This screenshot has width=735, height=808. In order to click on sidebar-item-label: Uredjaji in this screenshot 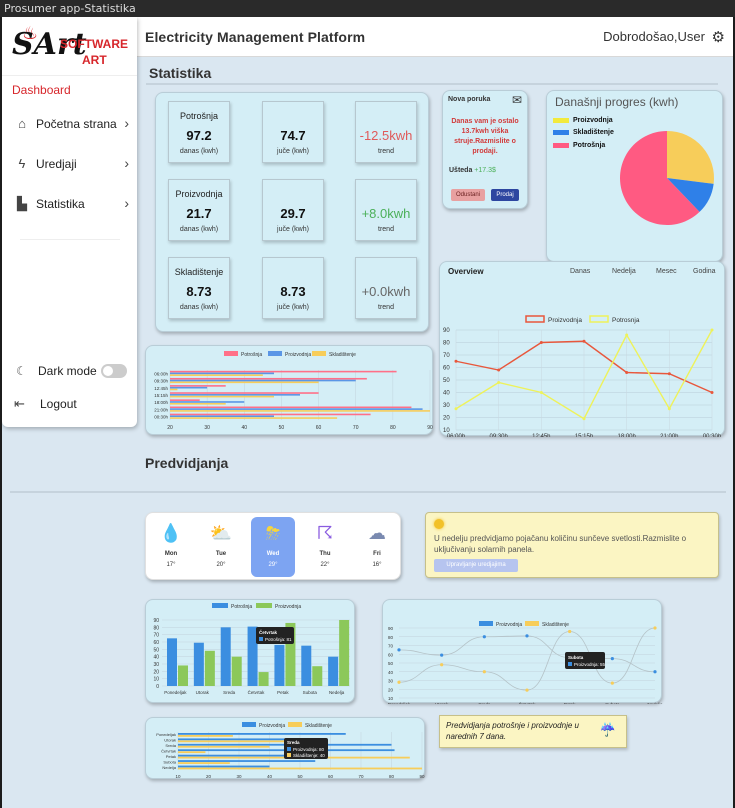, I will do `click(56, 164)`.